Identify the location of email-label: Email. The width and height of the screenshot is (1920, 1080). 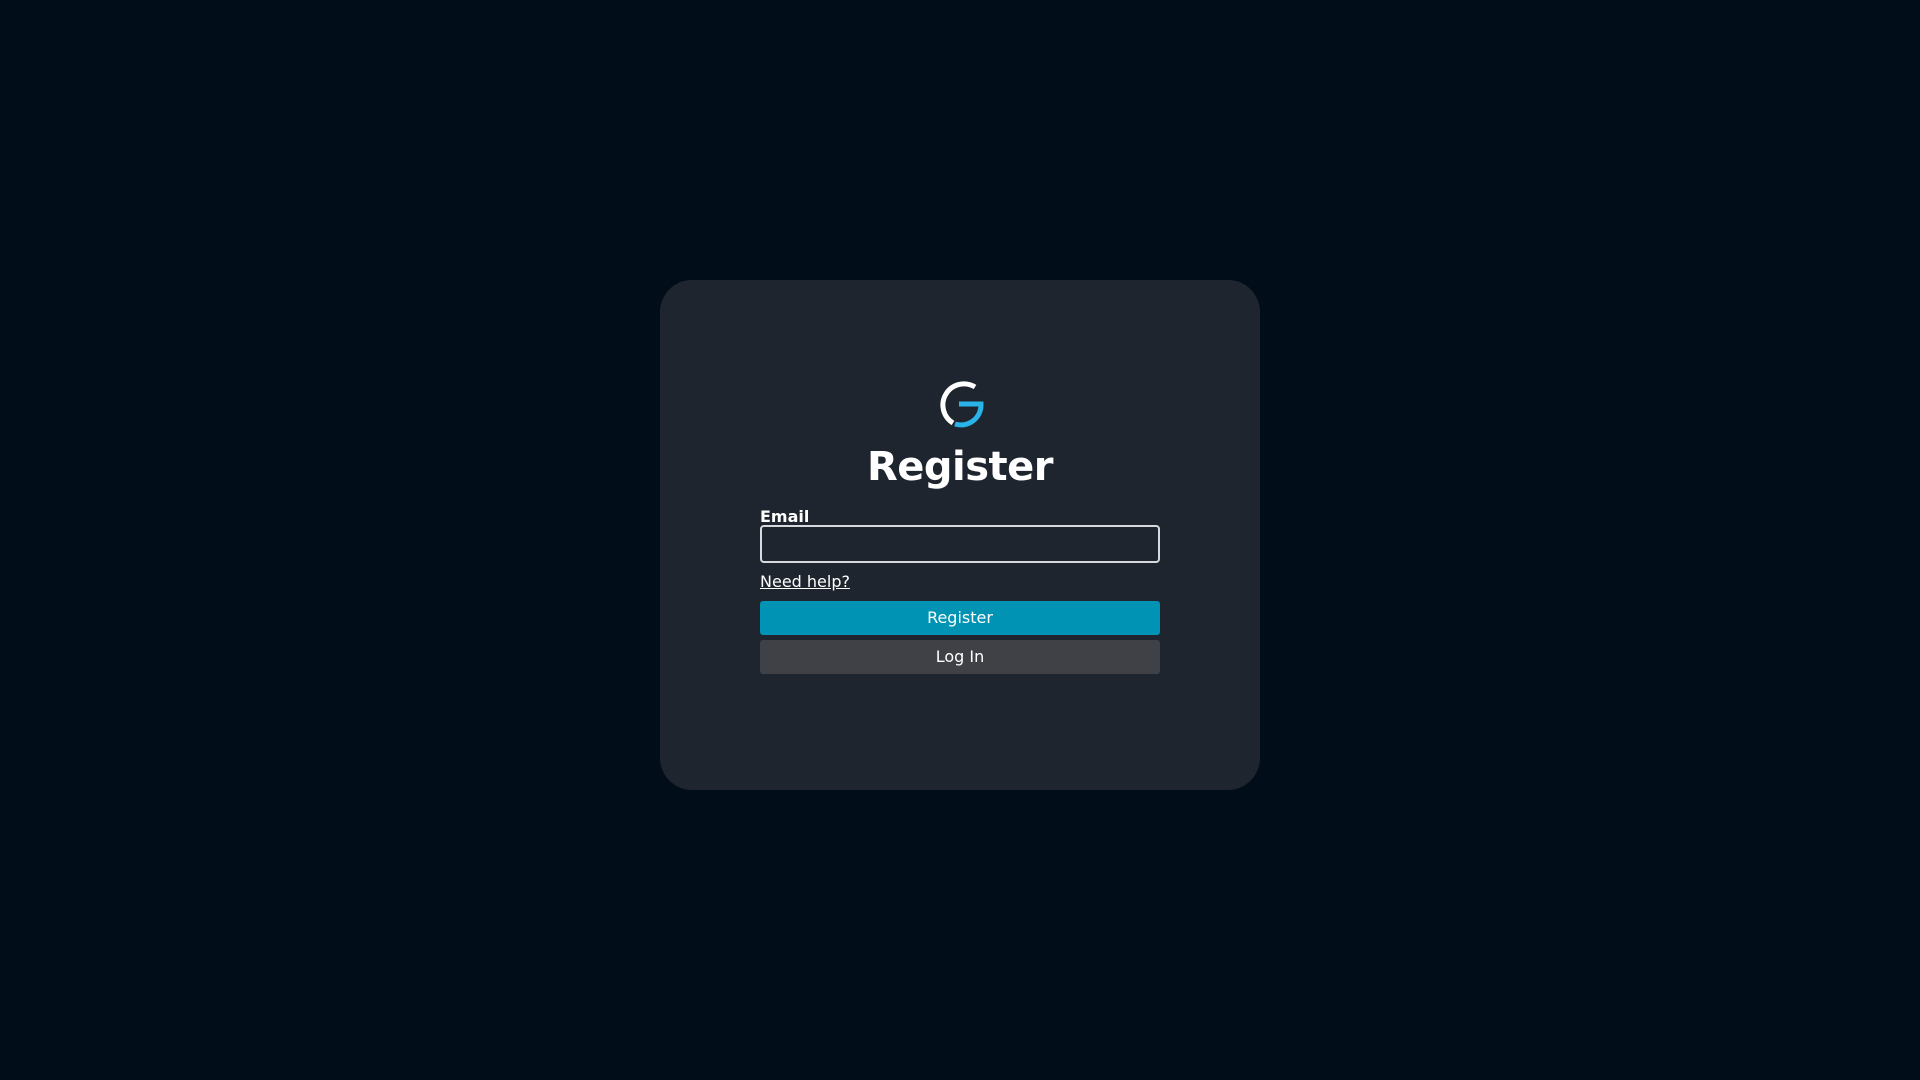
(785, 516).